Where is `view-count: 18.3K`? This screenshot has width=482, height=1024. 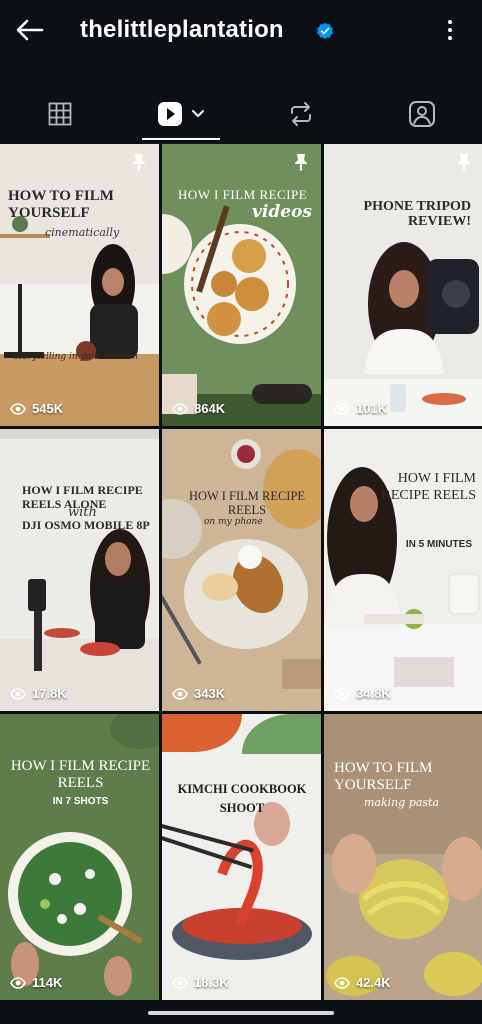 view-count: 18.3K is located at coordinates (200, 982).